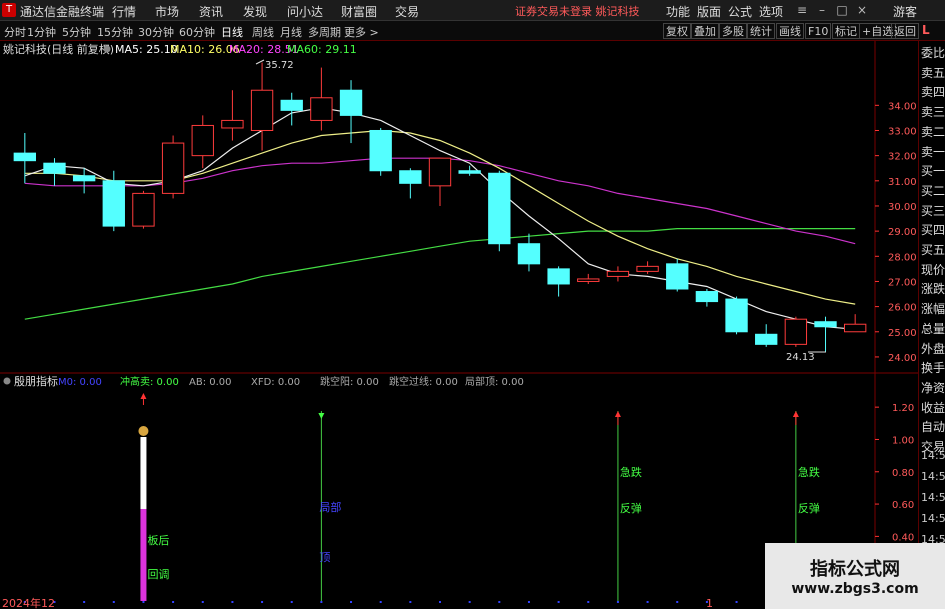 The image size is (945, 609). Describe the element at coordinates (305, 11) in the screenshot. I see `menu-wenxiaoda: 问小达` at that location.